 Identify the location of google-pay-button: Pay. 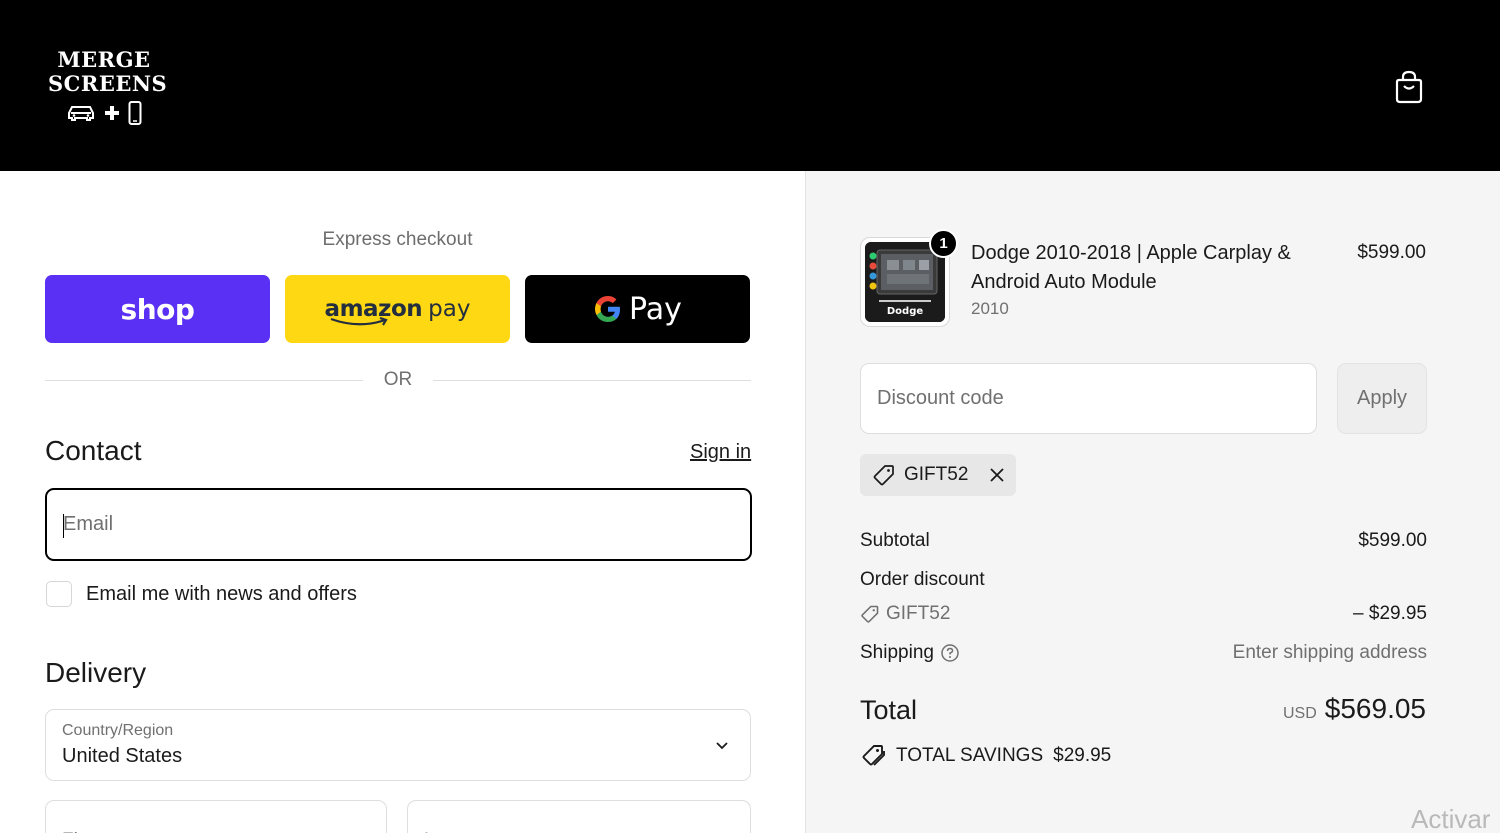
(637, 309).